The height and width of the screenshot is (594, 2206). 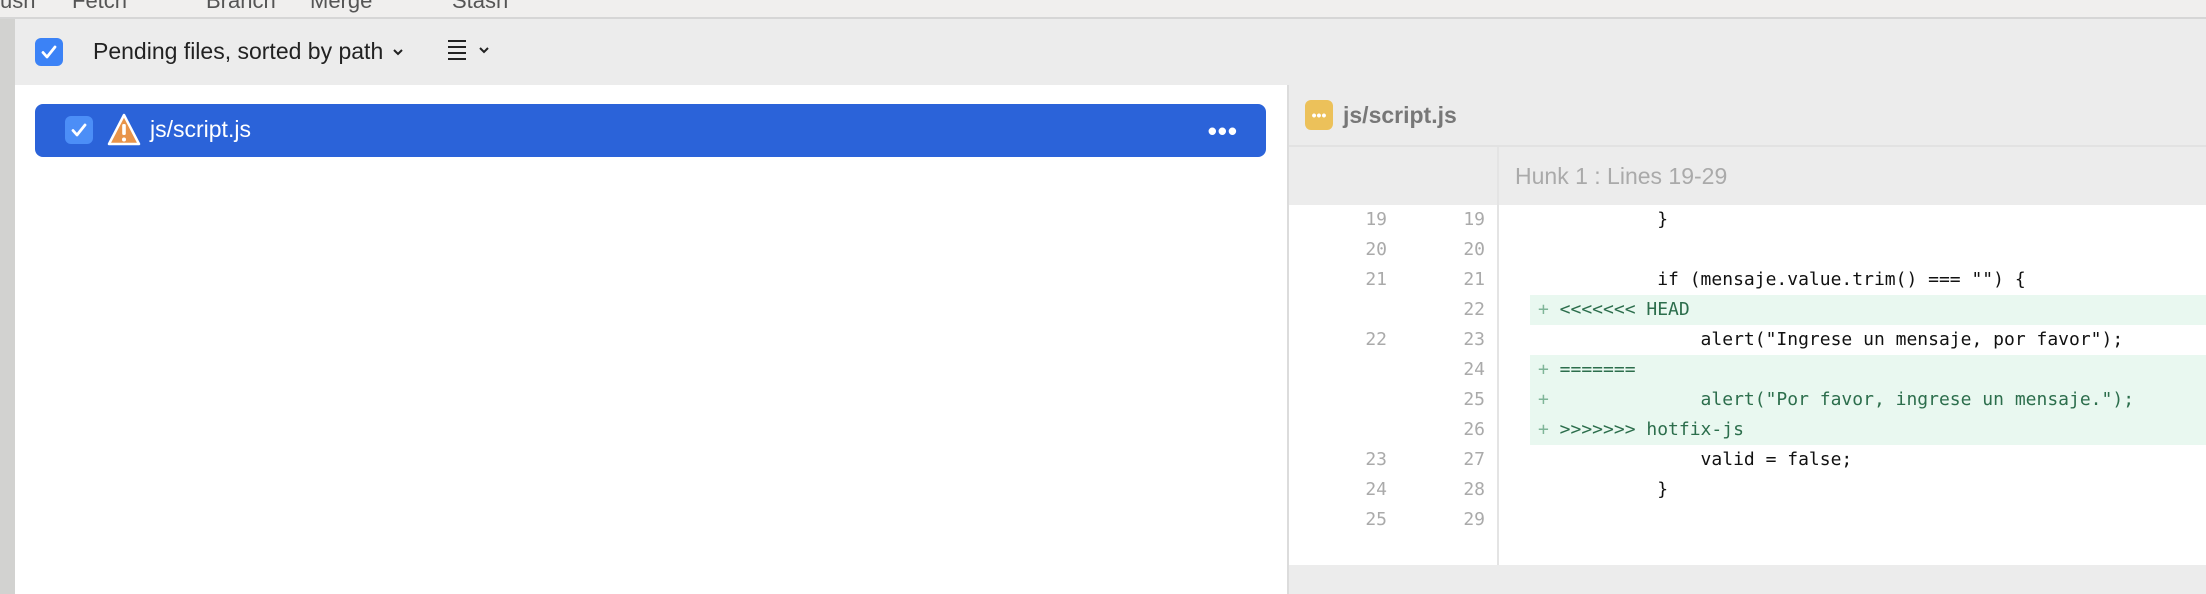 I want to click on code-text: + =======, so click(x=1868, y=370).